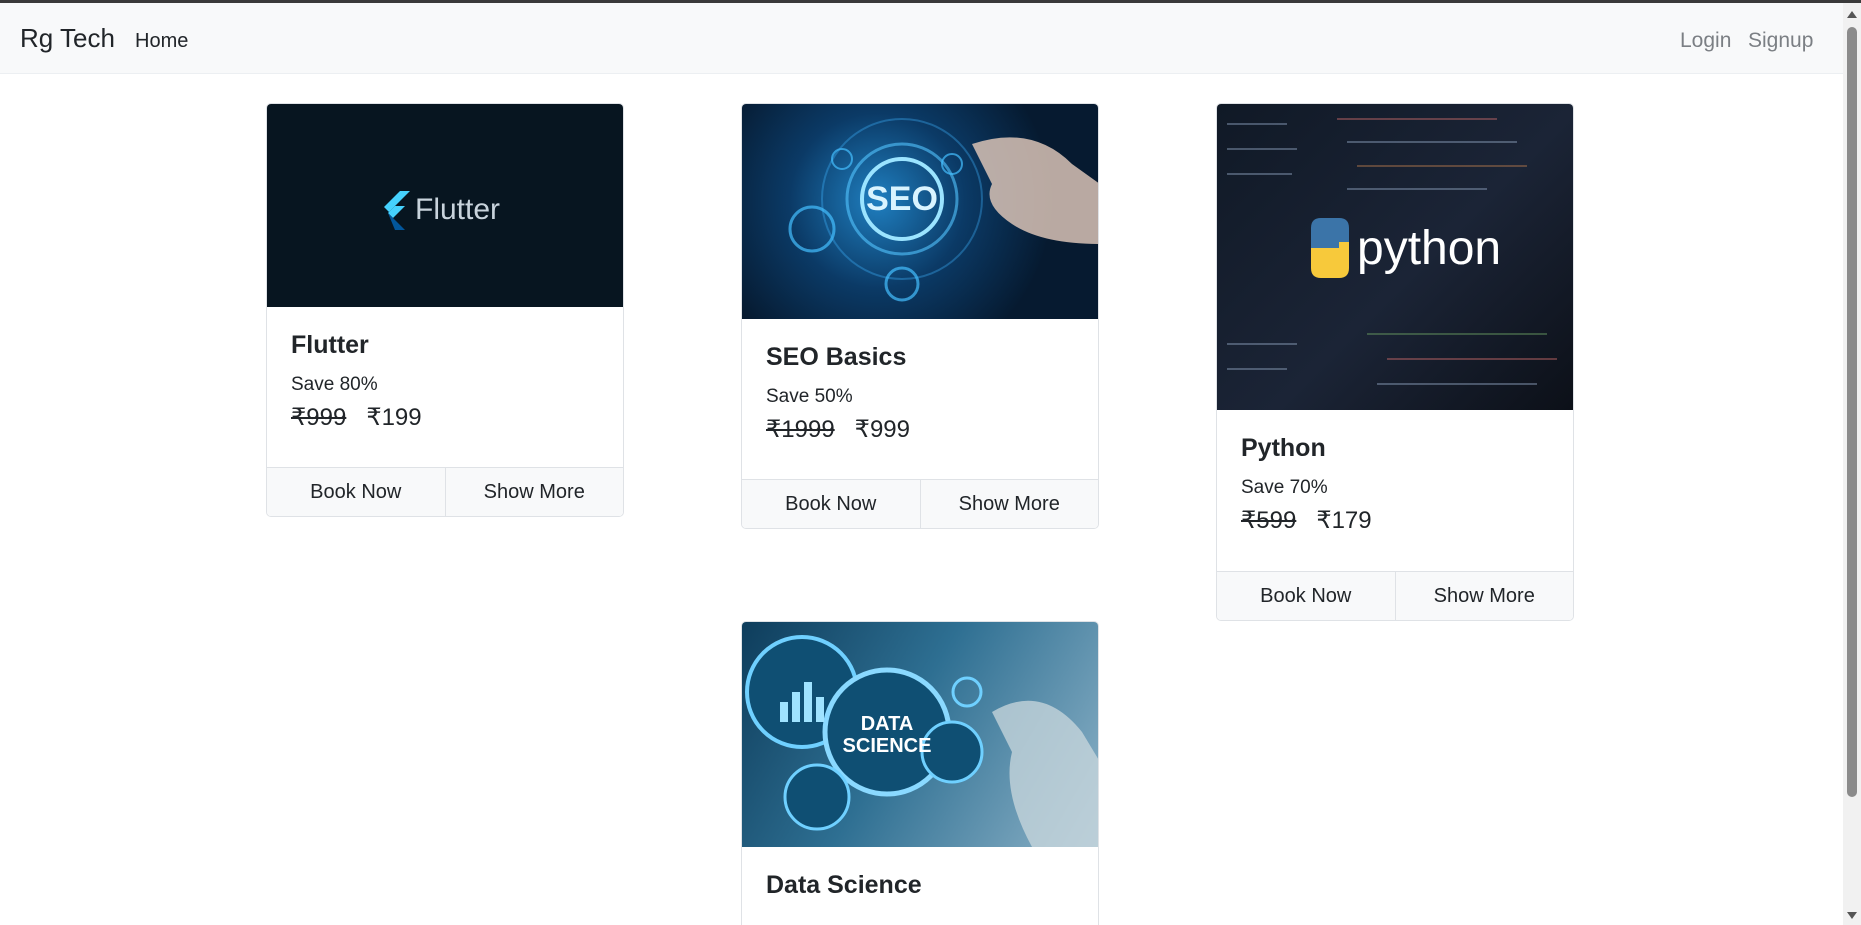  I want to click on data-science-graphic-text-2: SCIENCE, so click(887, 746).